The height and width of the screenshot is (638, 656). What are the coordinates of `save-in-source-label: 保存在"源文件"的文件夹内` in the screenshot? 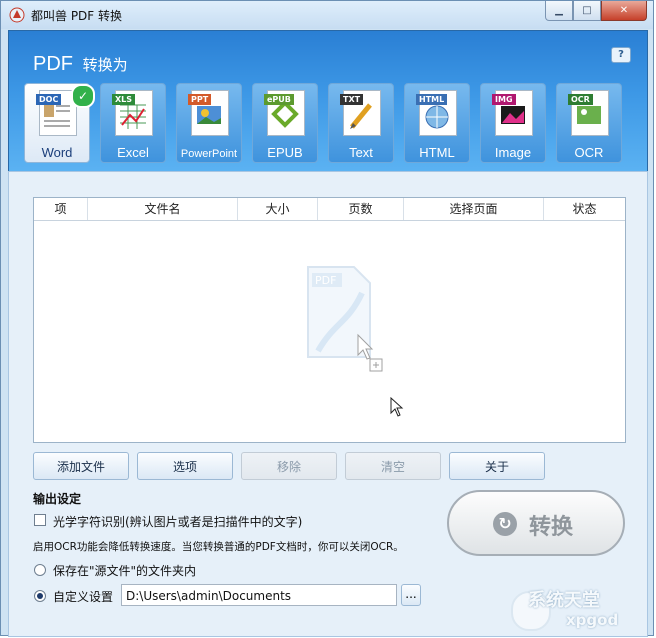 It's located at (124, 570).